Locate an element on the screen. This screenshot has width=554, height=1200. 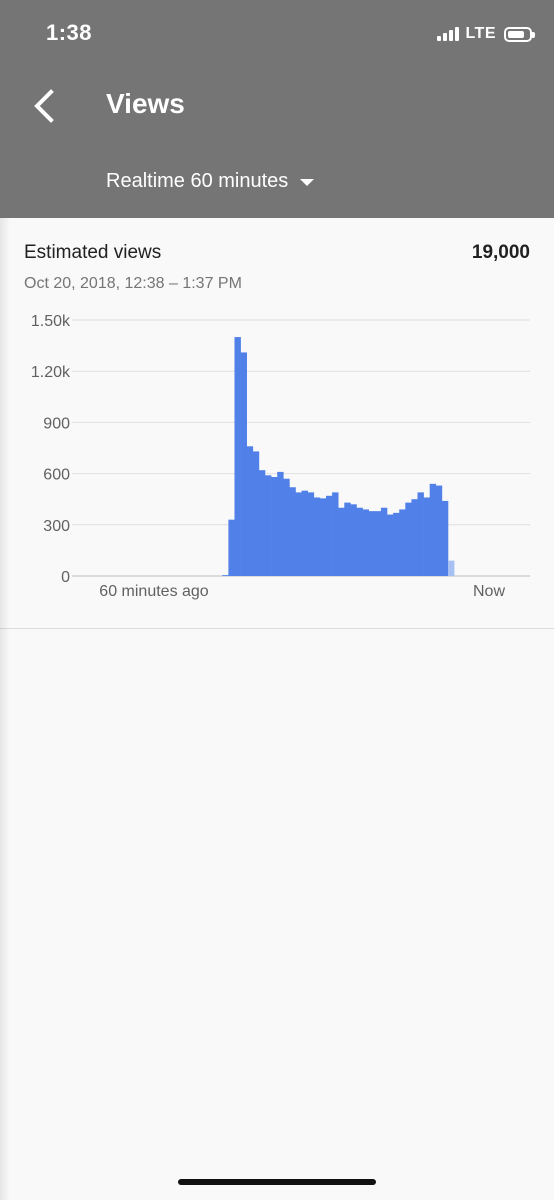
x-tick-label: 60 minutes ago is located at coordinates (154, 591).